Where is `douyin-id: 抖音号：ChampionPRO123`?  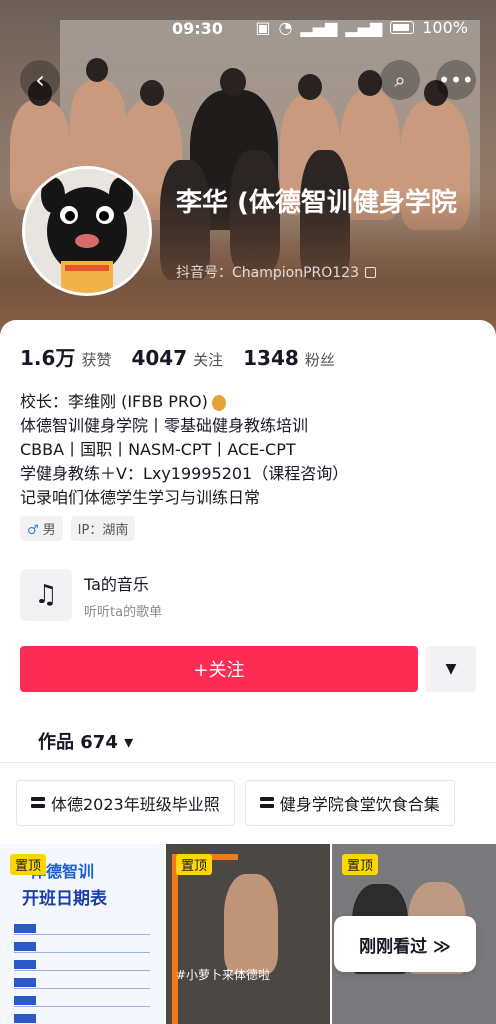 douyin-id: 抖音号：ChampionPRO123 is located at coordinates (276, 272).